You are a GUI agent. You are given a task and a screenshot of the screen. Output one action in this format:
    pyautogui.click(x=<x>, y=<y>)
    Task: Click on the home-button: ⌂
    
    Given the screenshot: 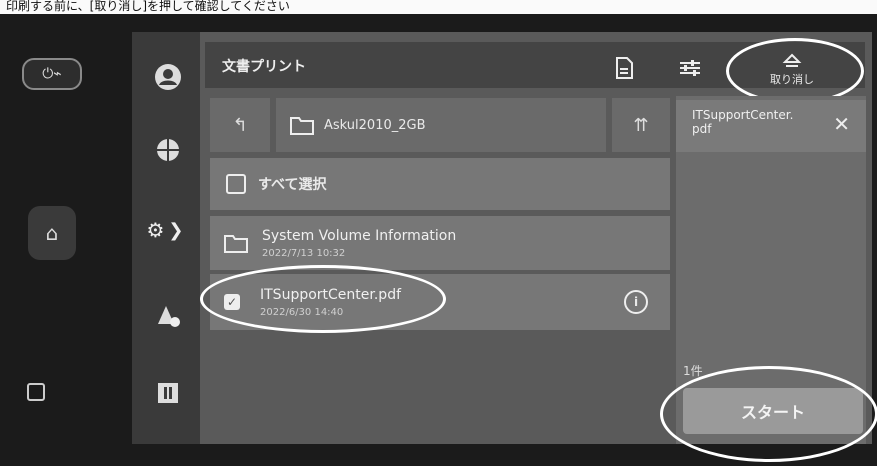 What is the action you would take?
    pyautogui.click(x=52, y=233)
    